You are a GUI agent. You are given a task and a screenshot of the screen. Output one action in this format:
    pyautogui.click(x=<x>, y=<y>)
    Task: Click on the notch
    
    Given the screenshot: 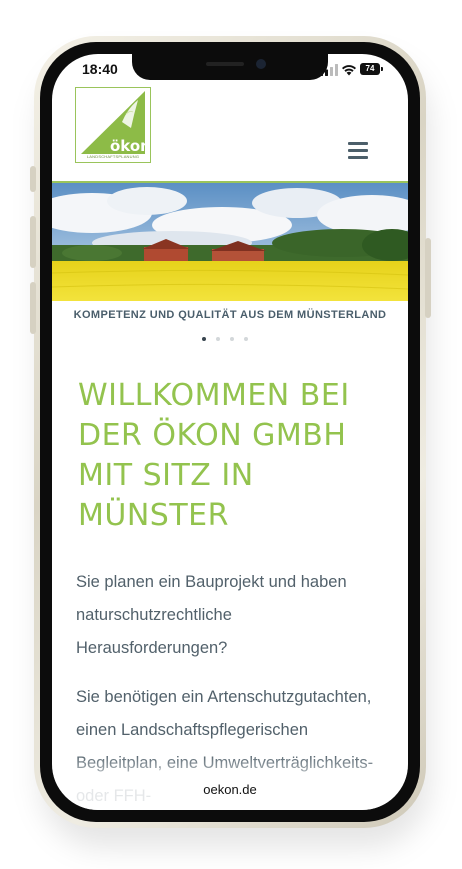 What is the action you would take?
    pyautogui.click(x=230, y=67)
    